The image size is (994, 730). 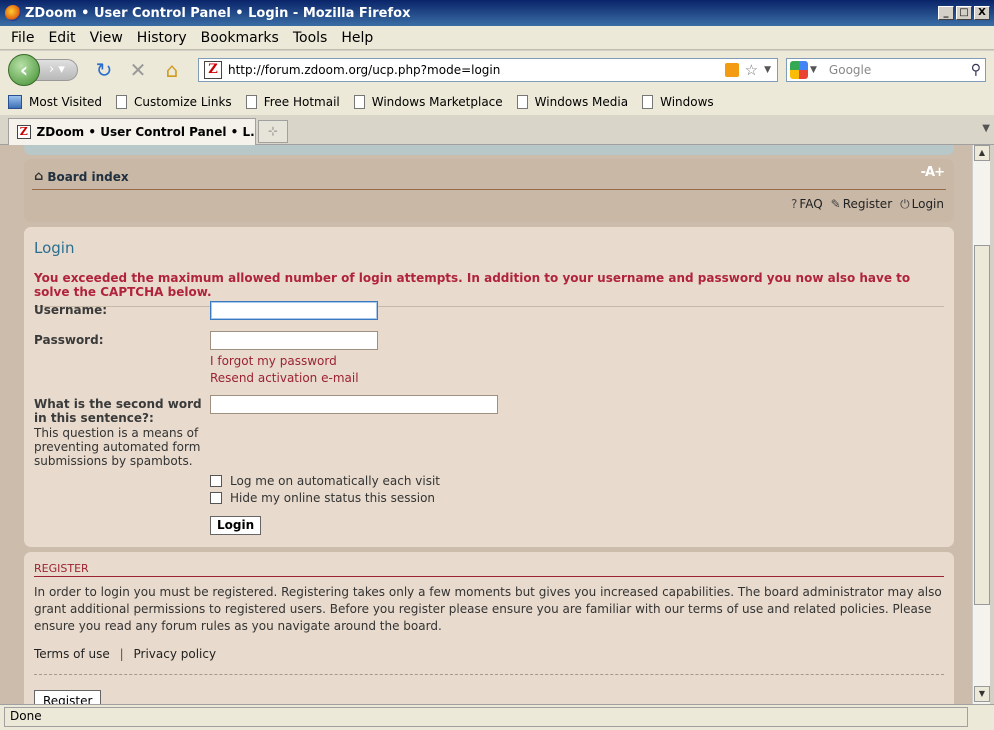 What do you see at coordinates (56, 70) in the screenshot?
I see `forward-button: › ▾` at bounding box center [56, 70].